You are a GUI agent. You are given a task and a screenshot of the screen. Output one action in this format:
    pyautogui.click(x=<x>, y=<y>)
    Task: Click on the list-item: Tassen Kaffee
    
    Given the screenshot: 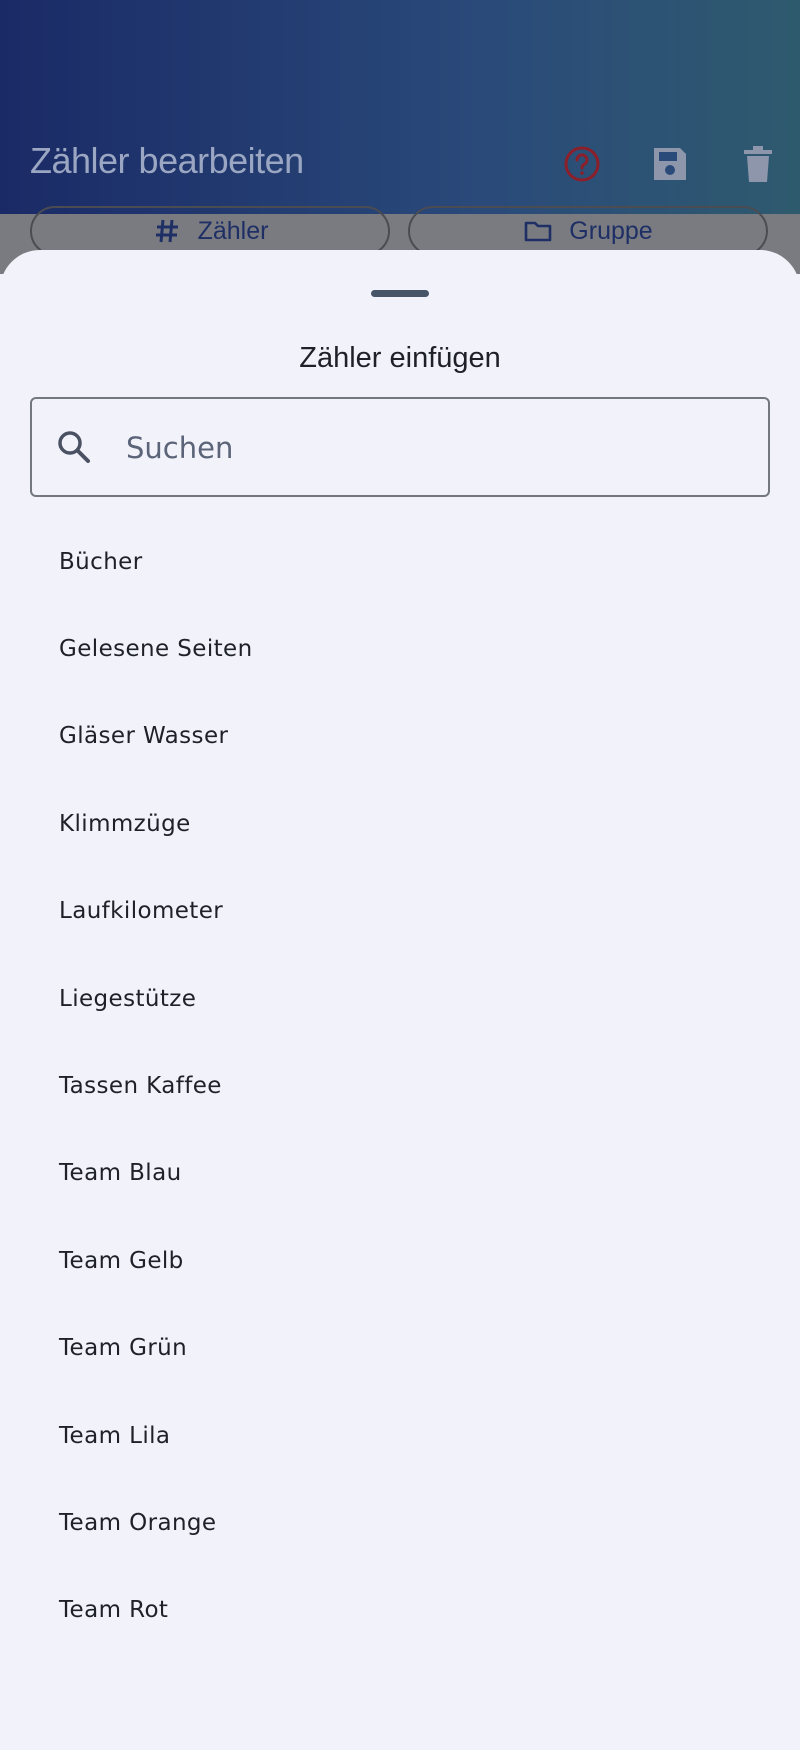 What is the action you would take?
    pyautogui.click(x=400, y=1085)
    